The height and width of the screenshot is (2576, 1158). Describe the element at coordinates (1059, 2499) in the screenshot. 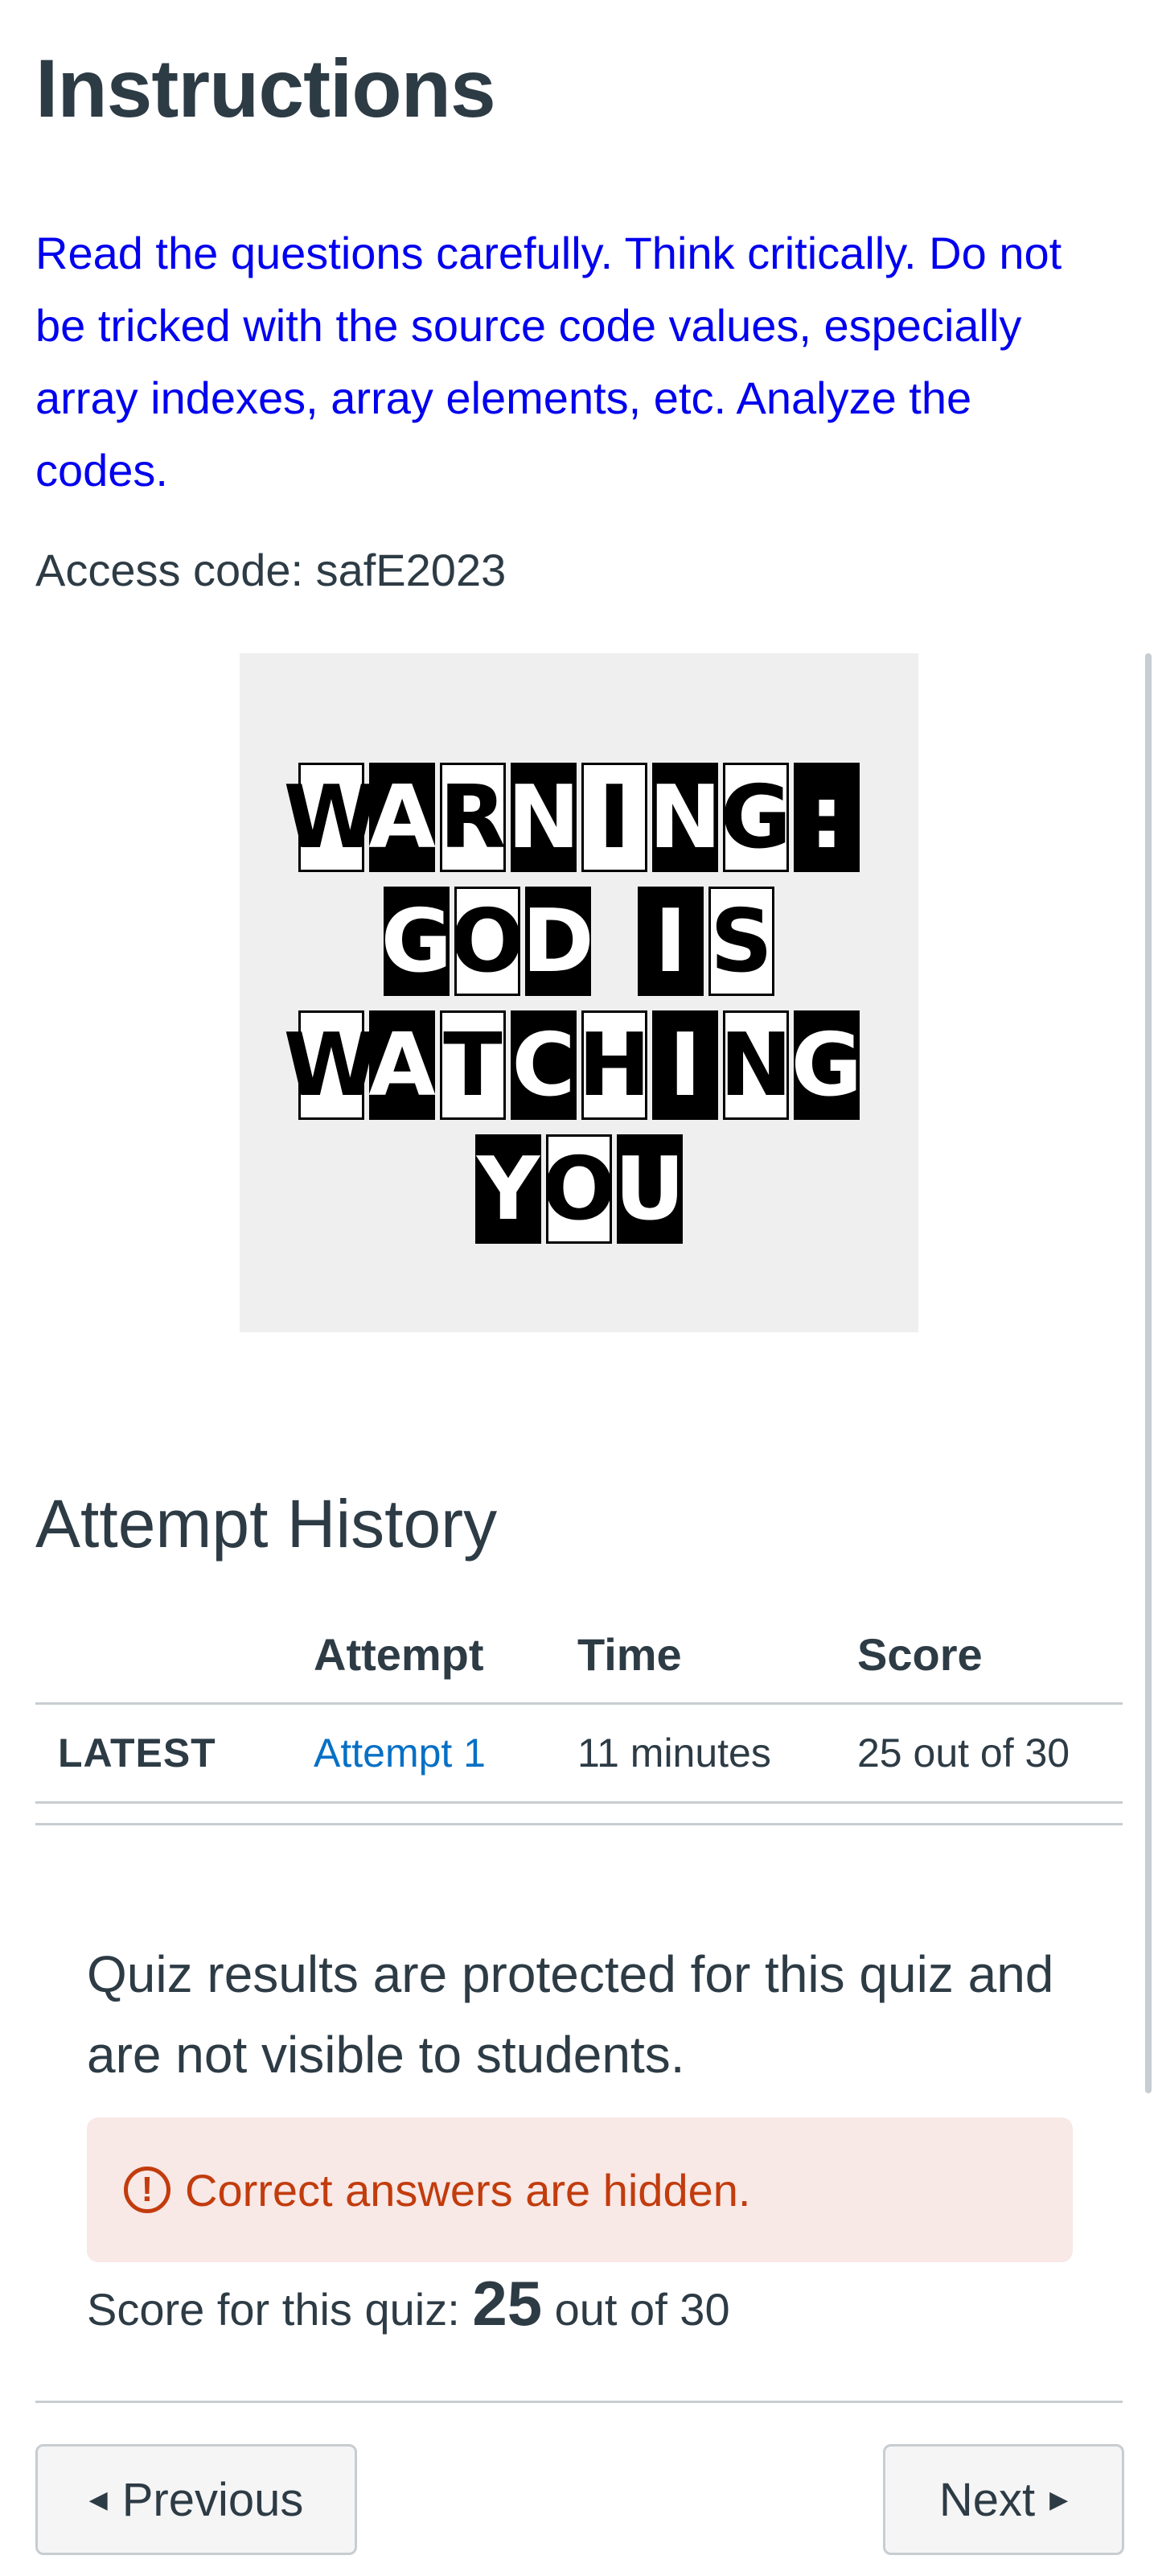

I see `caret-right-icon: ▶` at that location.